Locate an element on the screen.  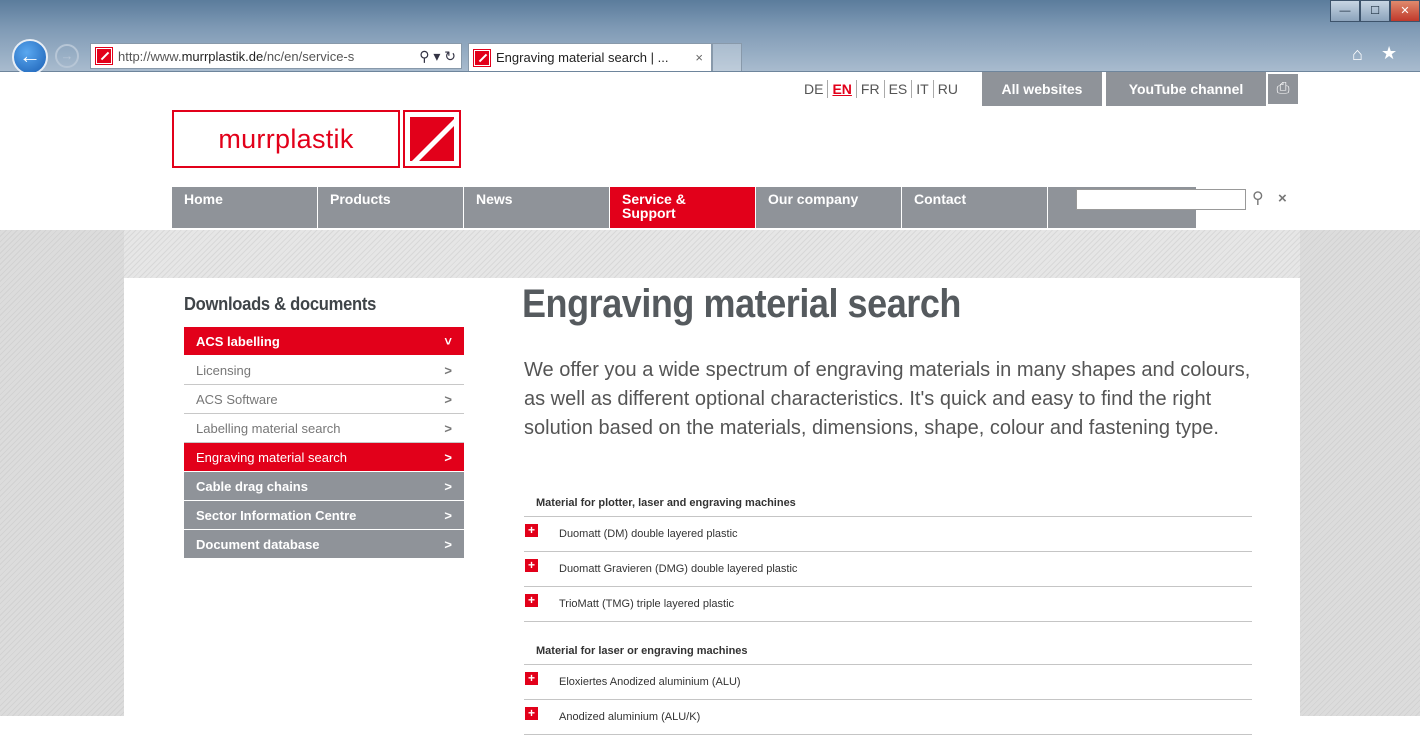
home-icon: ⌂ is located at coordinates (1357, 54).